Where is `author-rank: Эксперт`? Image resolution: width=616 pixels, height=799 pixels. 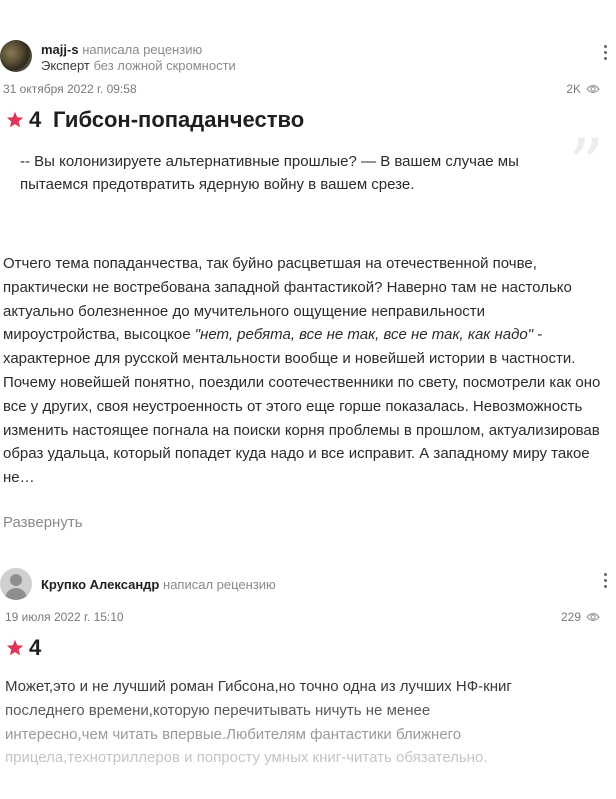 author-rank: Эксперт is located at coordinates (65, 65).